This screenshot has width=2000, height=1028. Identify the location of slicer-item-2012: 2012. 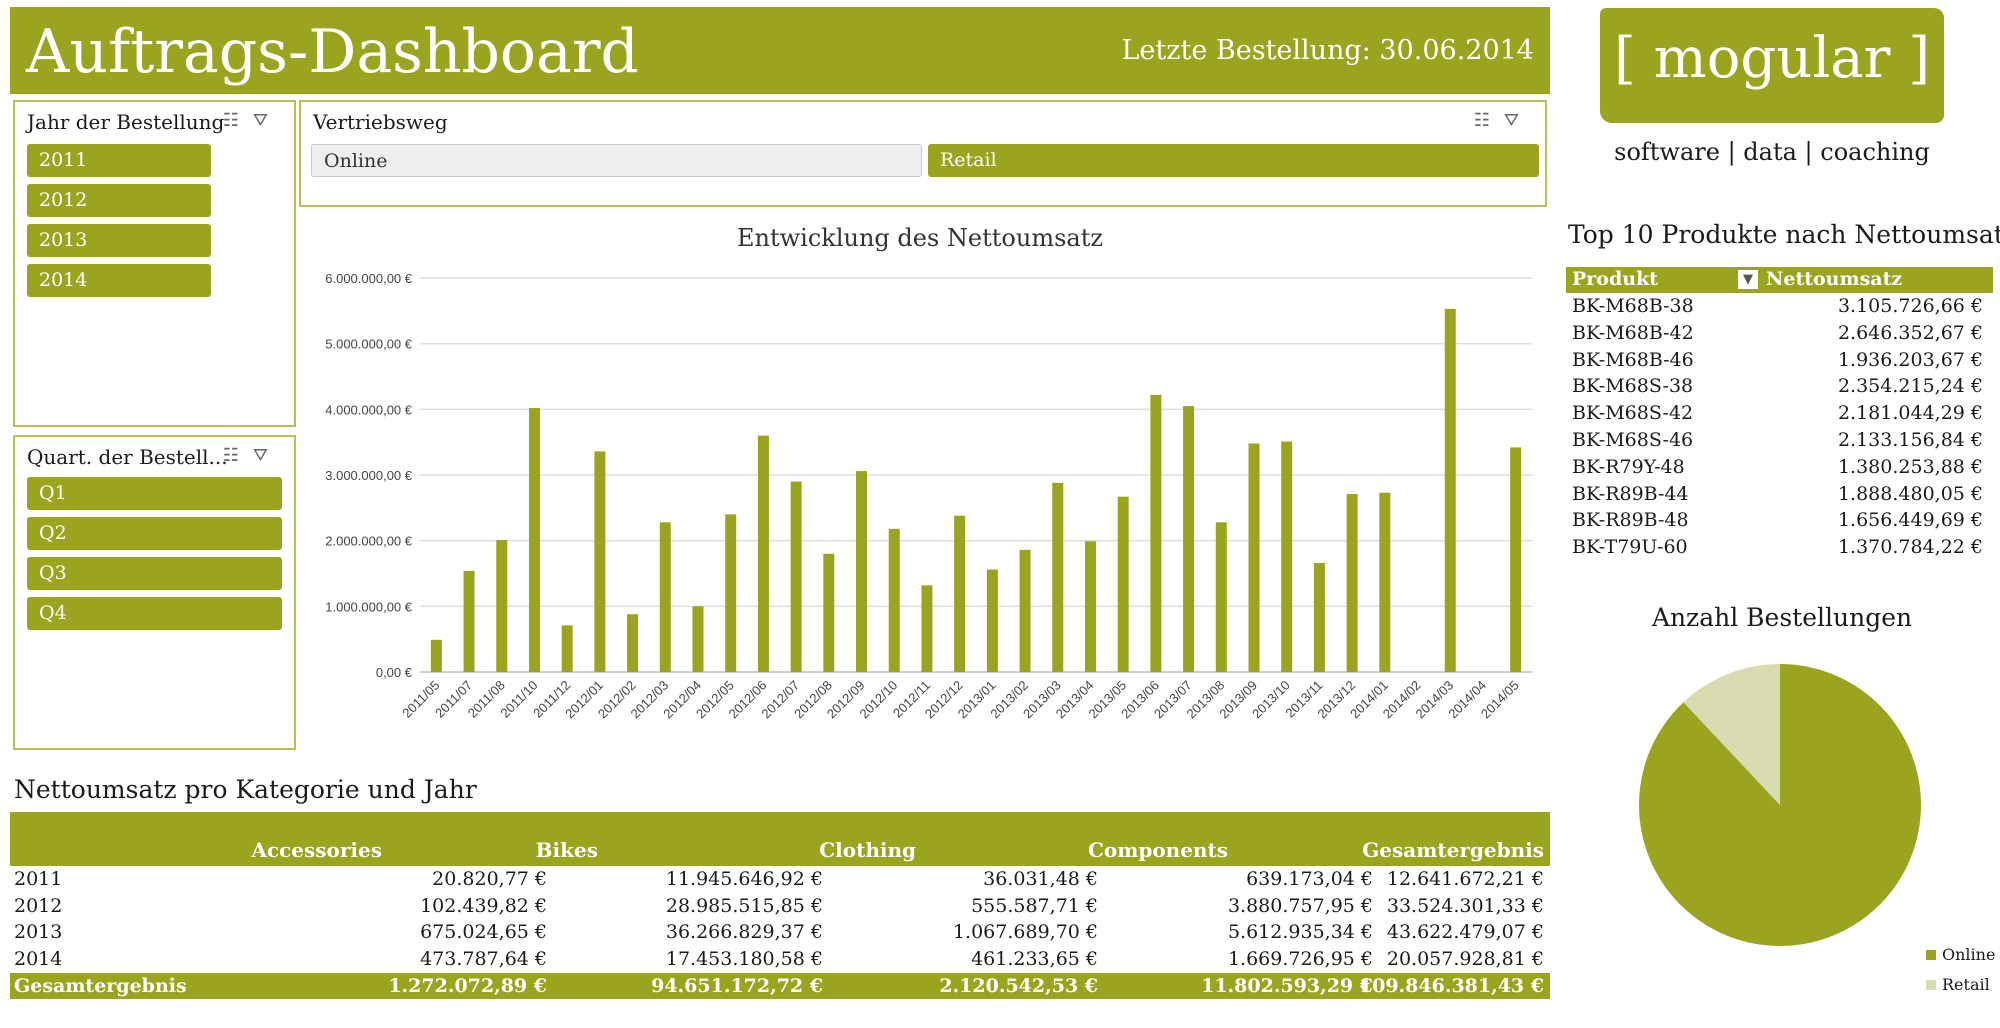
(119, 200).